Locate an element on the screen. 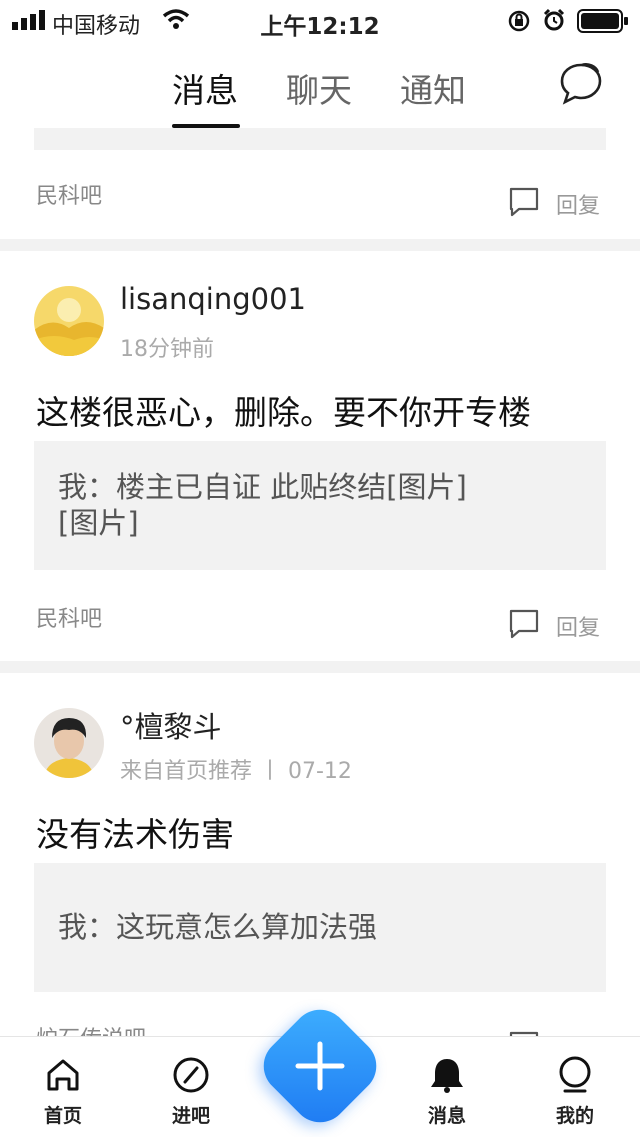 This screenshot has height=1137, width=640. quote-text: 我：楼主已自证 此贴终结[图片] is located at coordinates (262, 487).